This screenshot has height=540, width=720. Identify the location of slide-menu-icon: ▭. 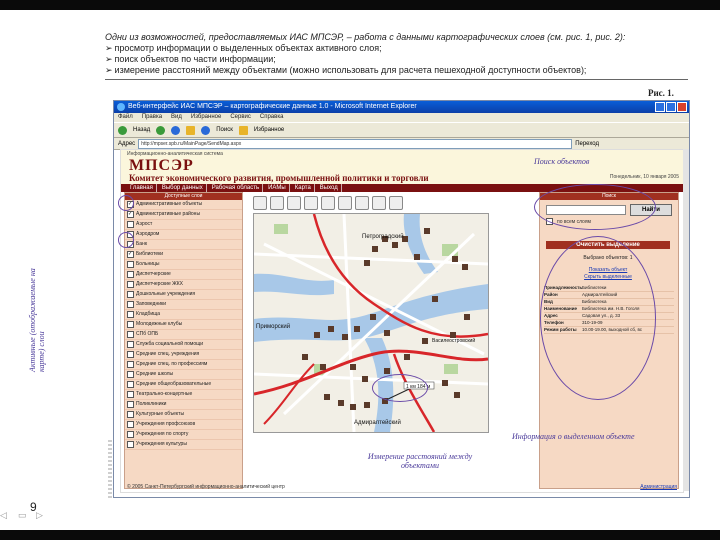
(25, 515).